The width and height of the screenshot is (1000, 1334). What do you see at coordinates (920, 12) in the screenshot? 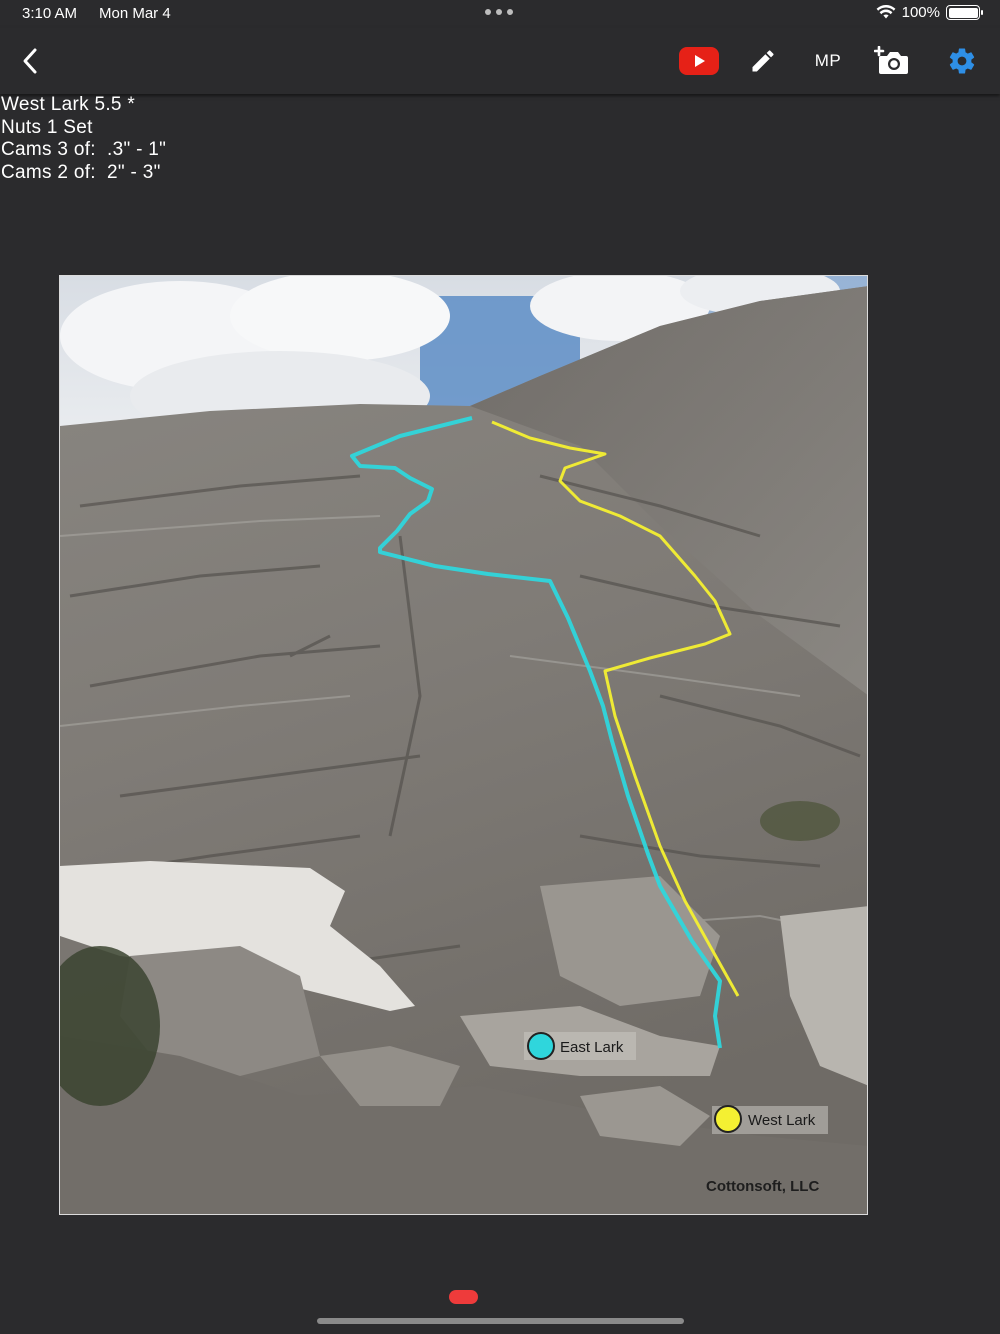
I see `battery-percent: 100%` at bounding box center [920, 12].